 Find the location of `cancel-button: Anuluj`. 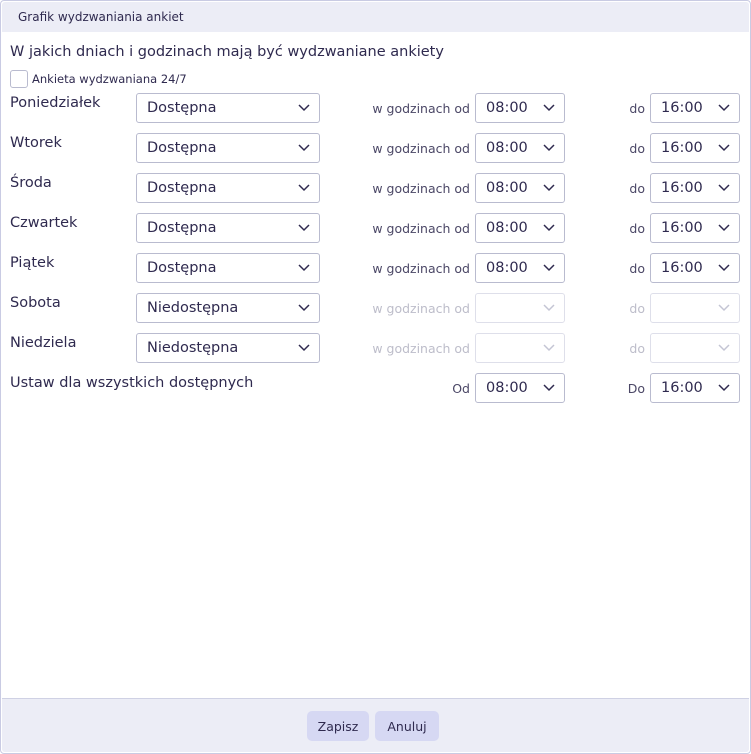

cancel-button: Anuluj is located at coordinates (407, 726).